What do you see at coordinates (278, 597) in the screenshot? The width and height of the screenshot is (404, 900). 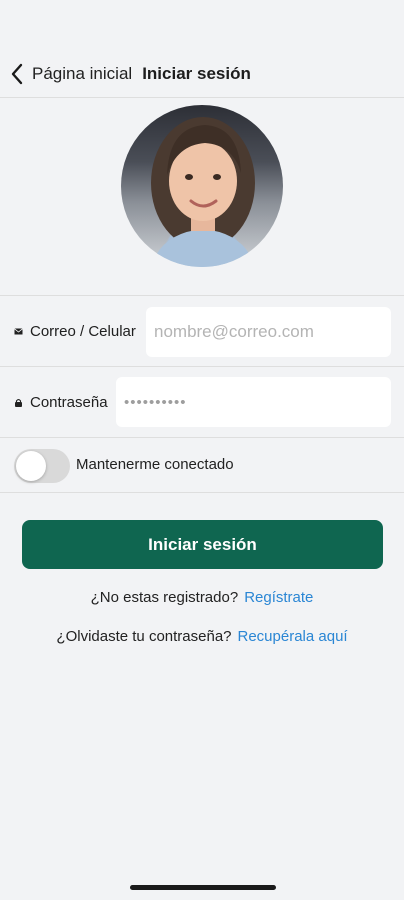 I see `register-link: Regístrate` at bounding box center [278, 597].